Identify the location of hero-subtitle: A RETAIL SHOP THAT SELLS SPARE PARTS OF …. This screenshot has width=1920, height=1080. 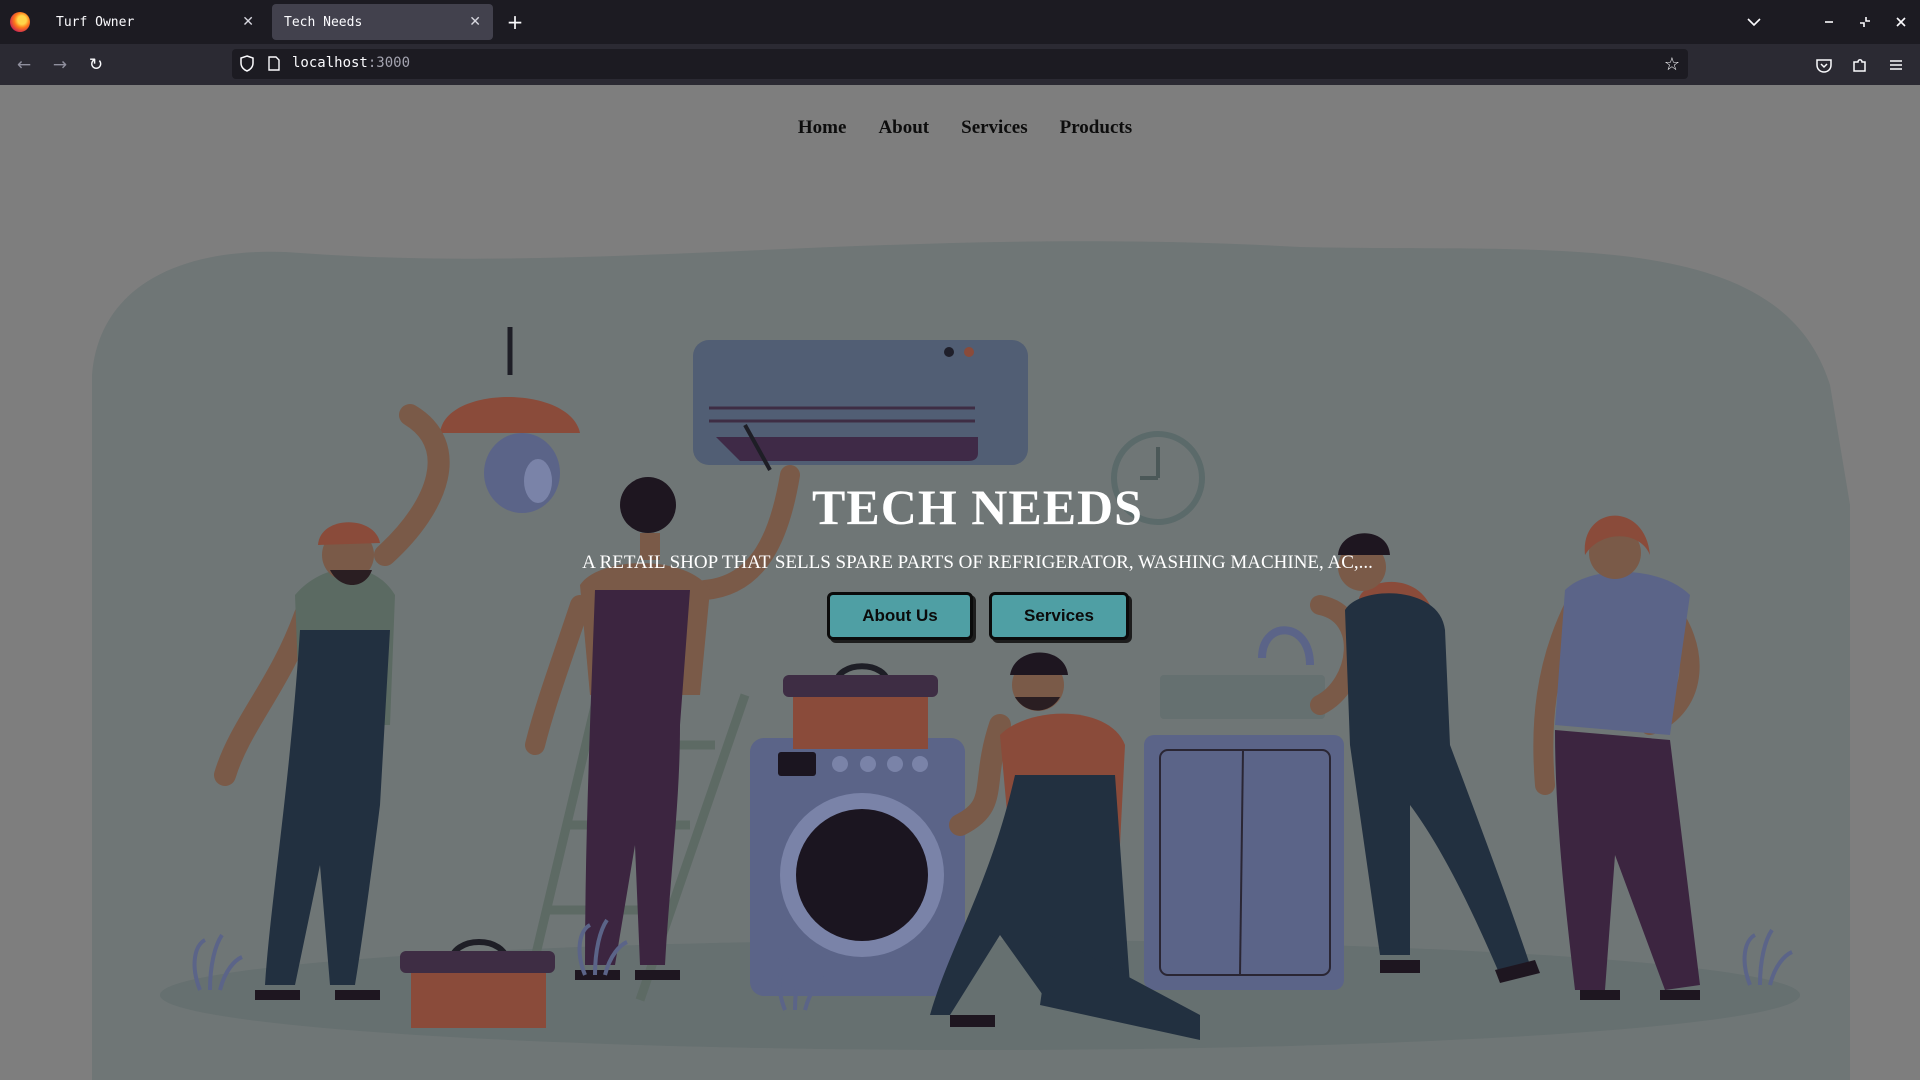
(977, 562).